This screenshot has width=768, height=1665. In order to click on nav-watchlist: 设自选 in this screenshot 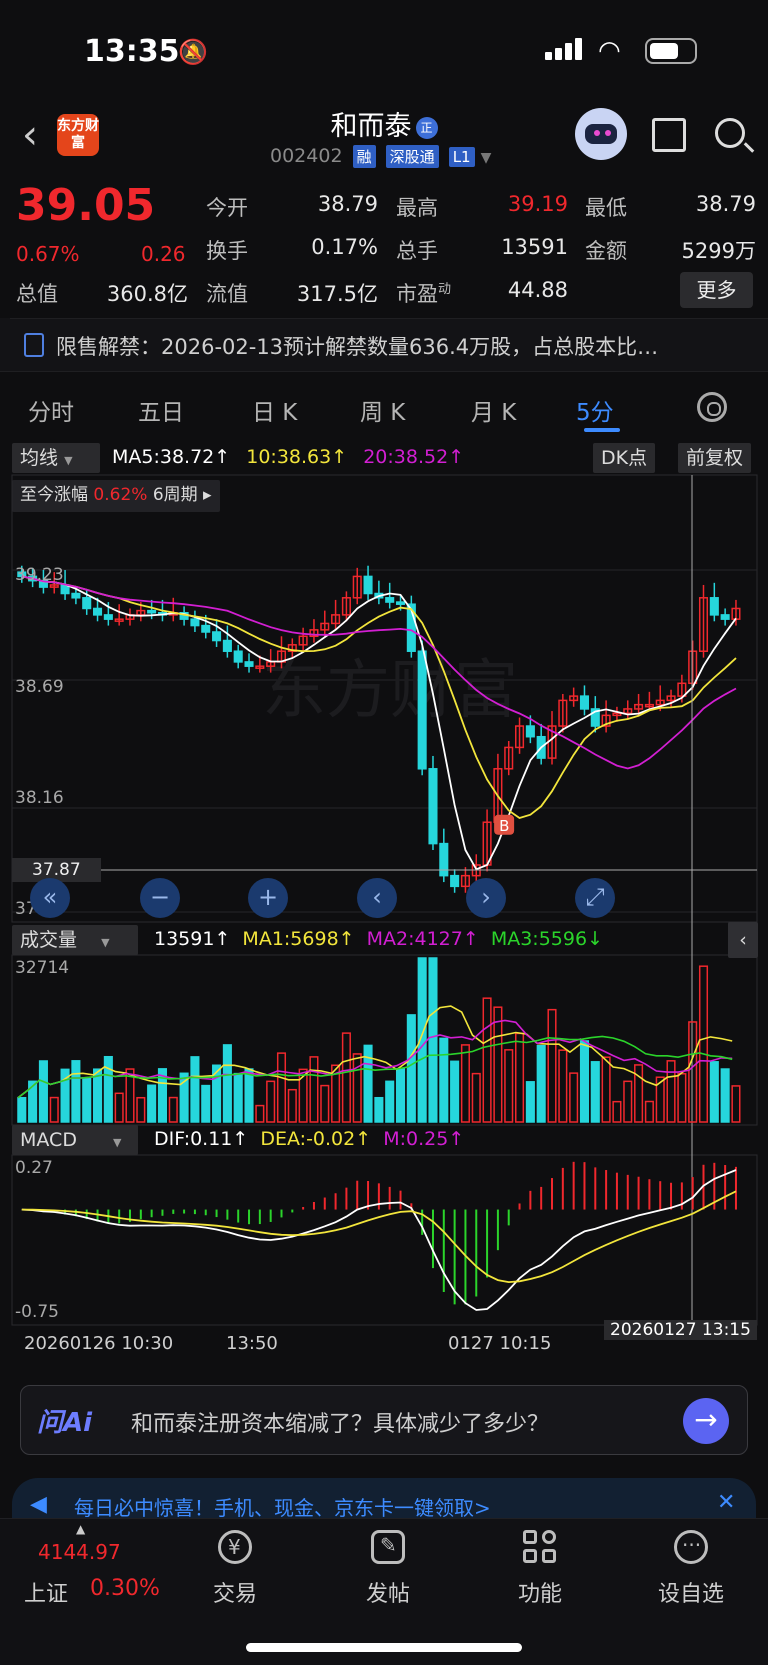, I will do `click(691, 1592)`.